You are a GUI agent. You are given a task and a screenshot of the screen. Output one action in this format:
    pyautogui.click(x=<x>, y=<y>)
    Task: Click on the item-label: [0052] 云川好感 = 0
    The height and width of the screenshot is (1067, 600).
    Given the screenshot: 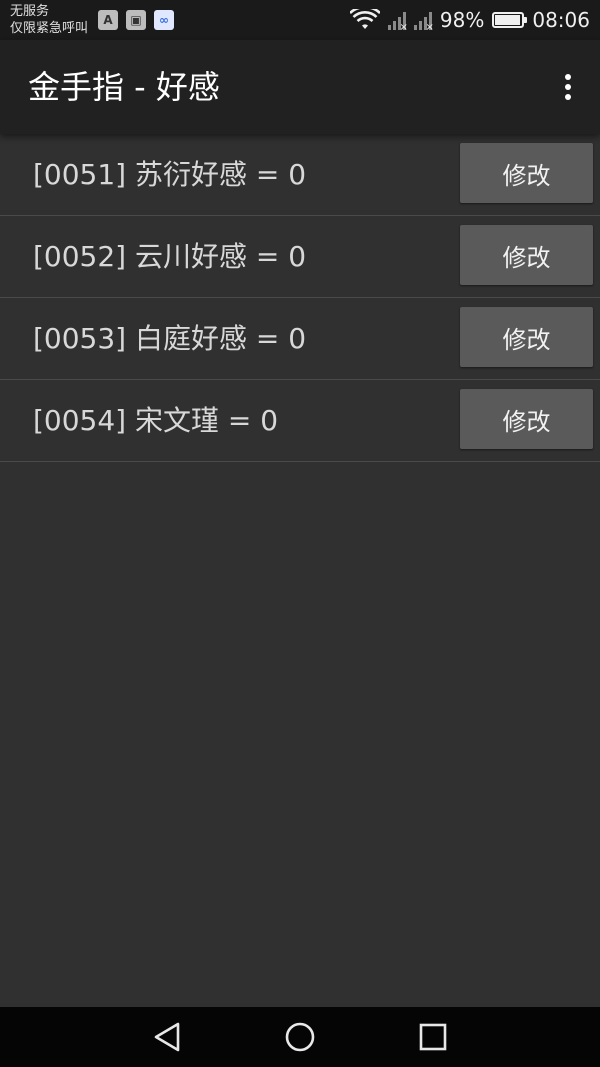 What is the action you would take?
    pyautogui.click(x=170, y=256)
    